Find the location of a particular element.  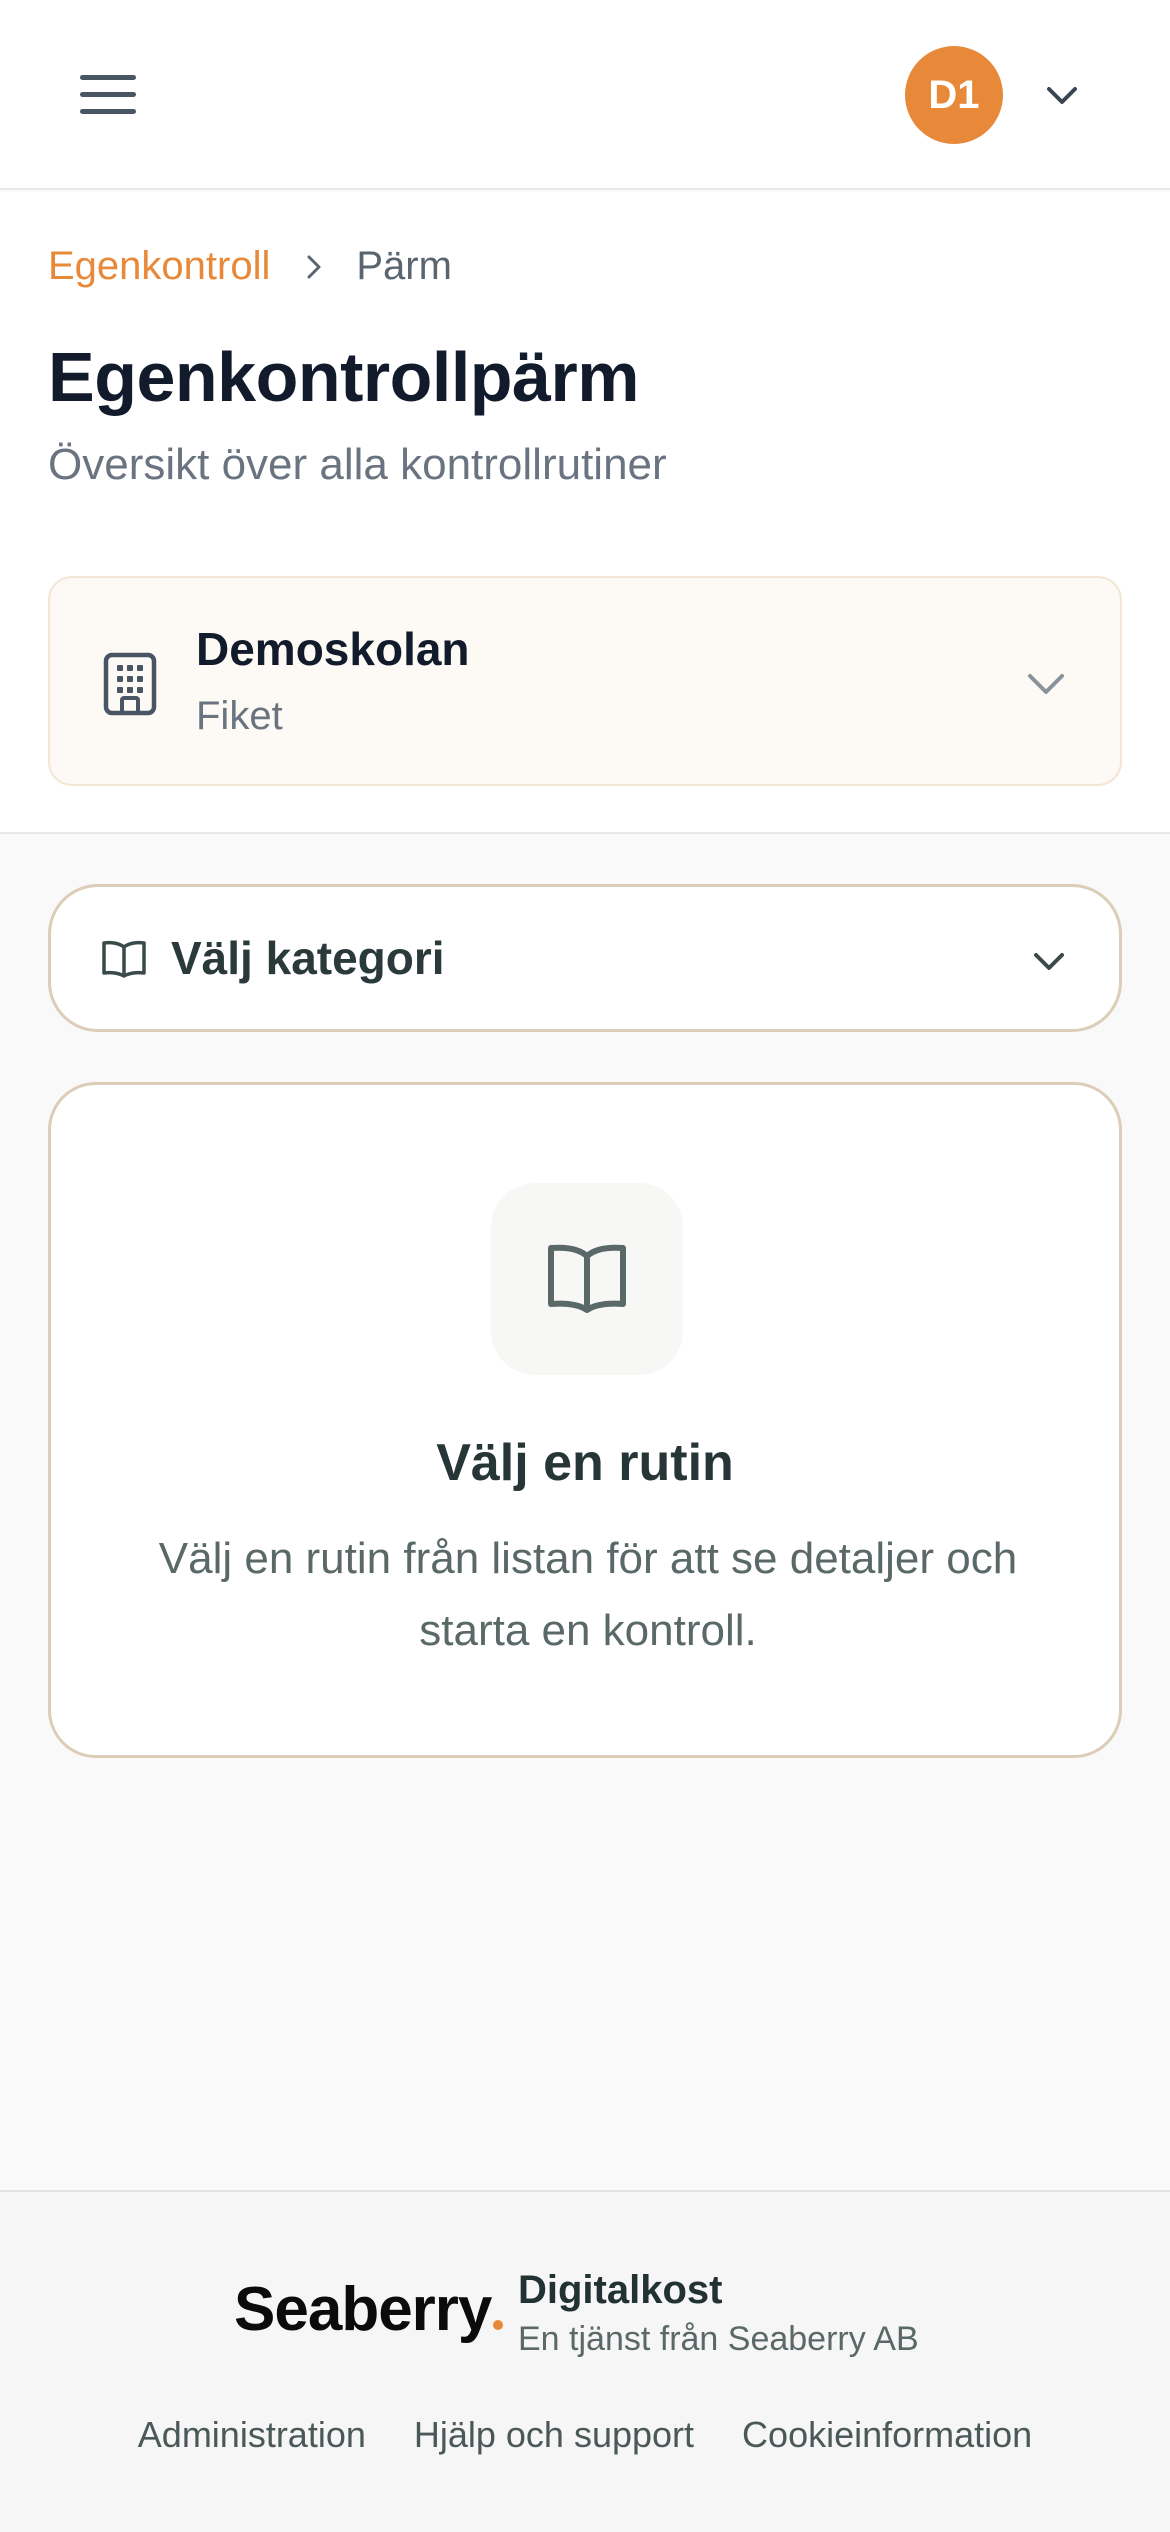

user-menu-toggle is located at coordinates (1062, 96).